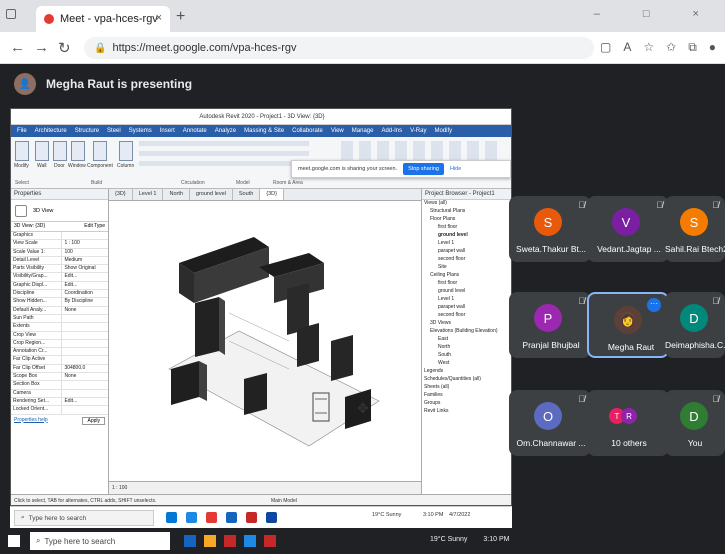  Describe the element at coordinates (337, 131) in the screenshot. I see `menu-item: View` at that location.